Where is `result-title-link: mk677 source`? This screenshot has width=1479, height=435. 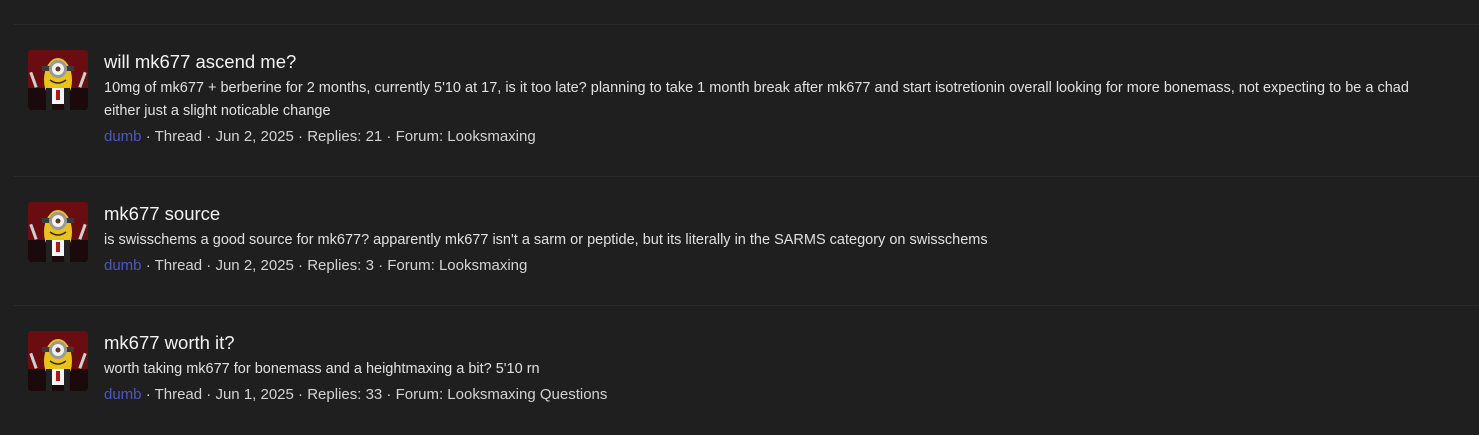
result-title-link: mk677 source is located at coordinates (766, 214).